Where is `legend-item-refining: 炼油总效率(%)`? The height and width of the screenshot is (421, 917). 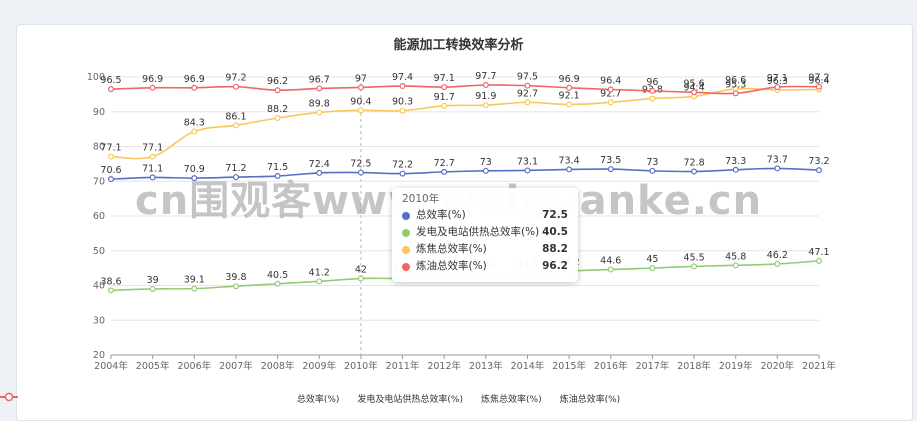
legend-item-refining: 炼油总效率(%) is located at coordinates (310, 398).